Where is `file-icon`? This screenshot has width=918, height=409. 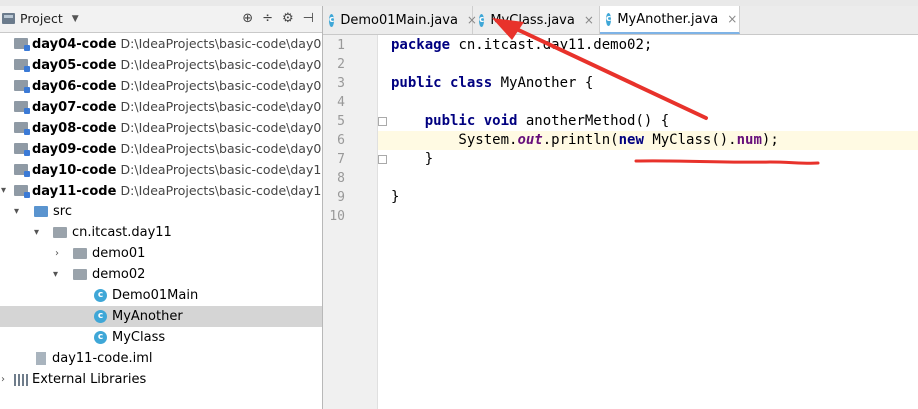
file-icon is located at coordinates (41, 358).